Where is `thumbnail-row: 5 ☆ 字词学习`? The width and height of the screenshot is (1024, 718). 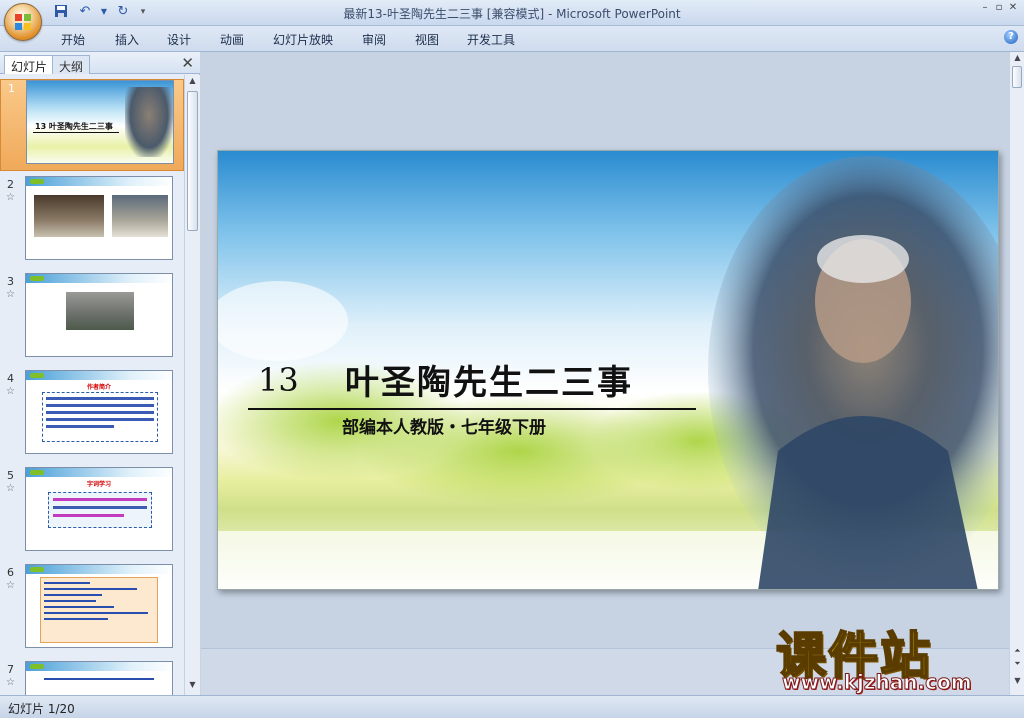
thumbnail-row: 5 ☆ 字词学习 is located at coordinates (92, 513).